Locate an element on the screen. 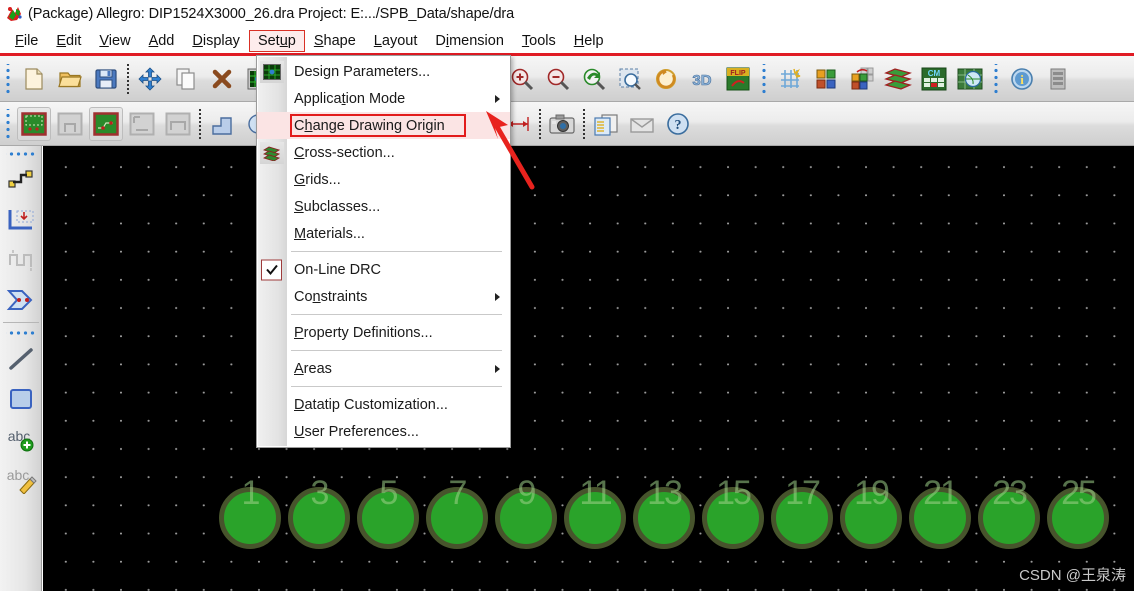 This screenshot has height=591, width=1134. cross-section-icon is located at coordinates (272, 152).